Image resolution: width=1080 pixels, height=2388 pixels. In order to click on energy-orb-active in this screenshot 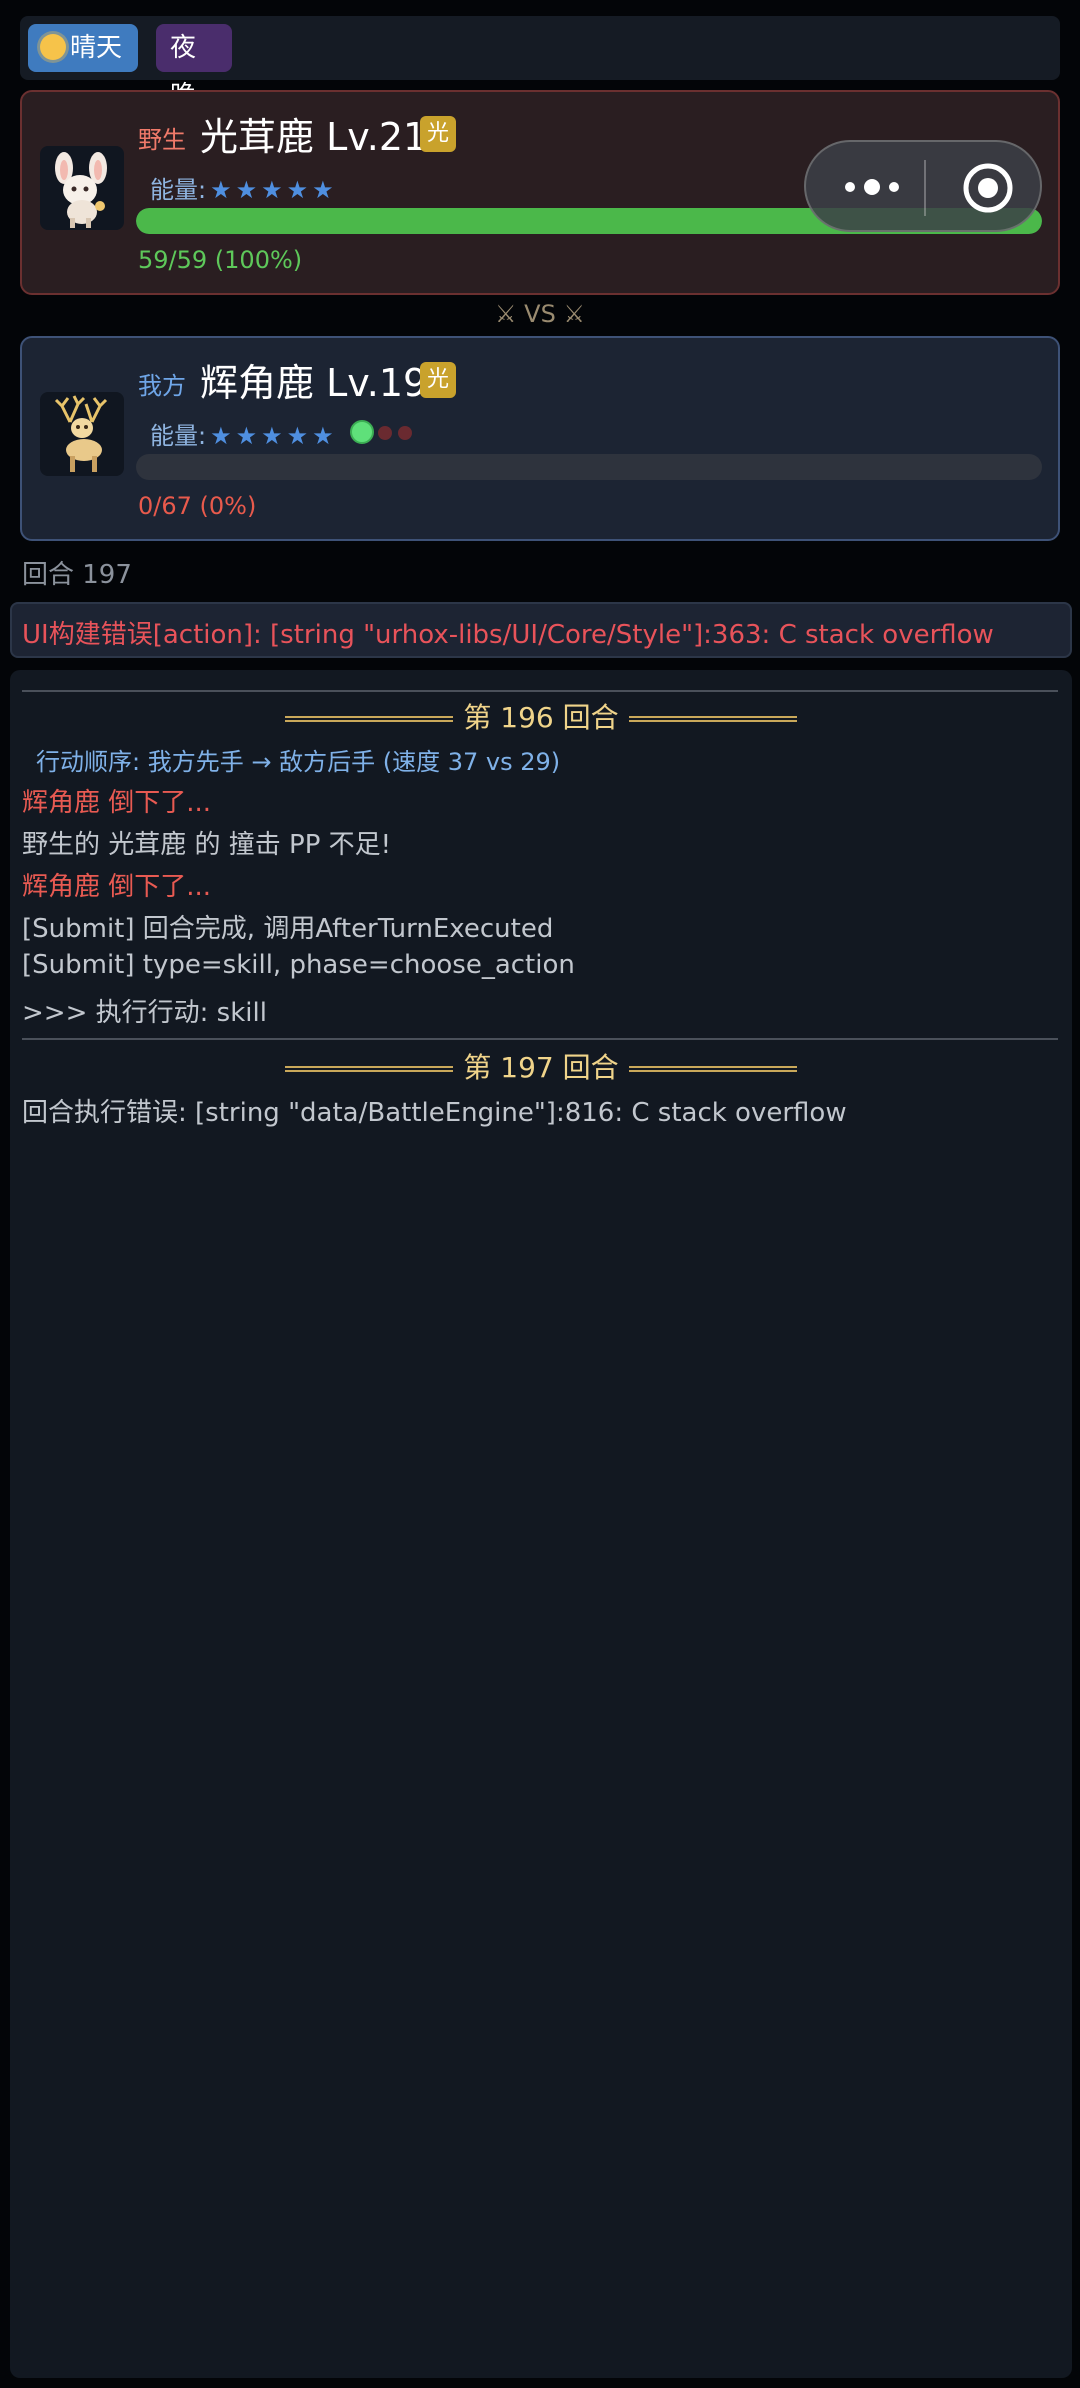, I will do `click(362, 432)`.